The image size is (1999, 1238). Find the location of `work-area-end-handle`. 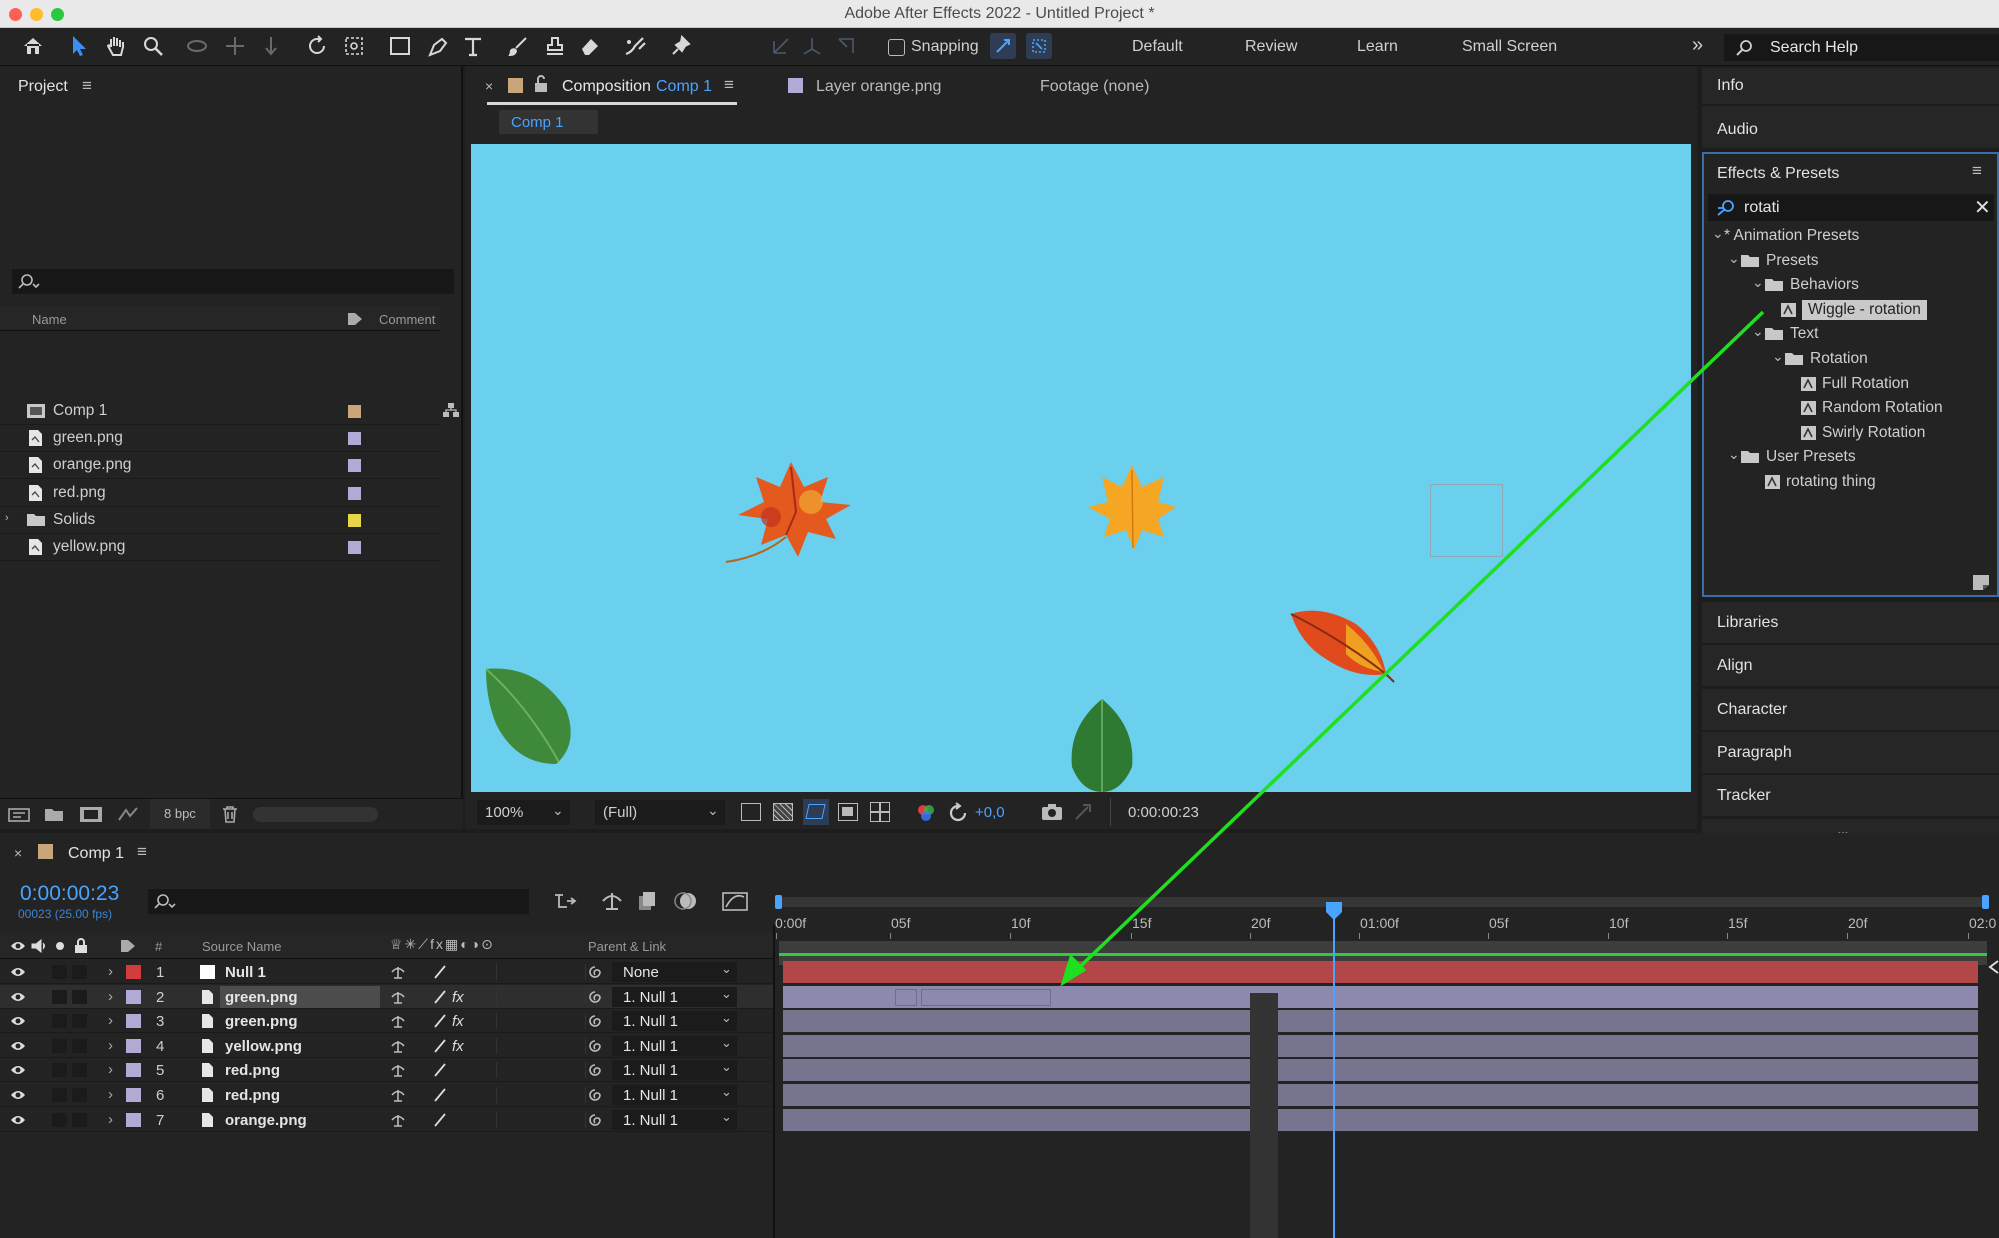

work-area-end-handle is located at coordinates (1985, 902).